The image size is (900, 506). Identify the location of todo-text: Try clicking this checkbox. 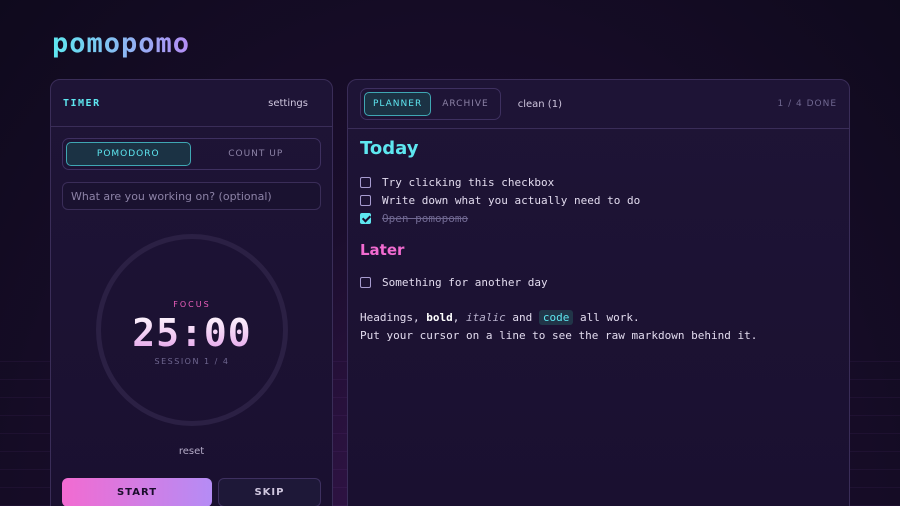
(468, 182).